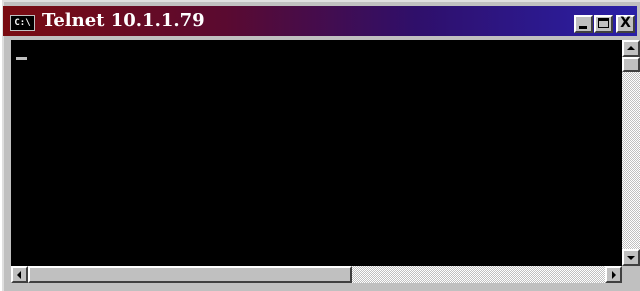 This screenshot has height=291, width=640. Describe the element at coordinates (631, 153) in the screenshot. I see `vertical-scrollbar` at that location.